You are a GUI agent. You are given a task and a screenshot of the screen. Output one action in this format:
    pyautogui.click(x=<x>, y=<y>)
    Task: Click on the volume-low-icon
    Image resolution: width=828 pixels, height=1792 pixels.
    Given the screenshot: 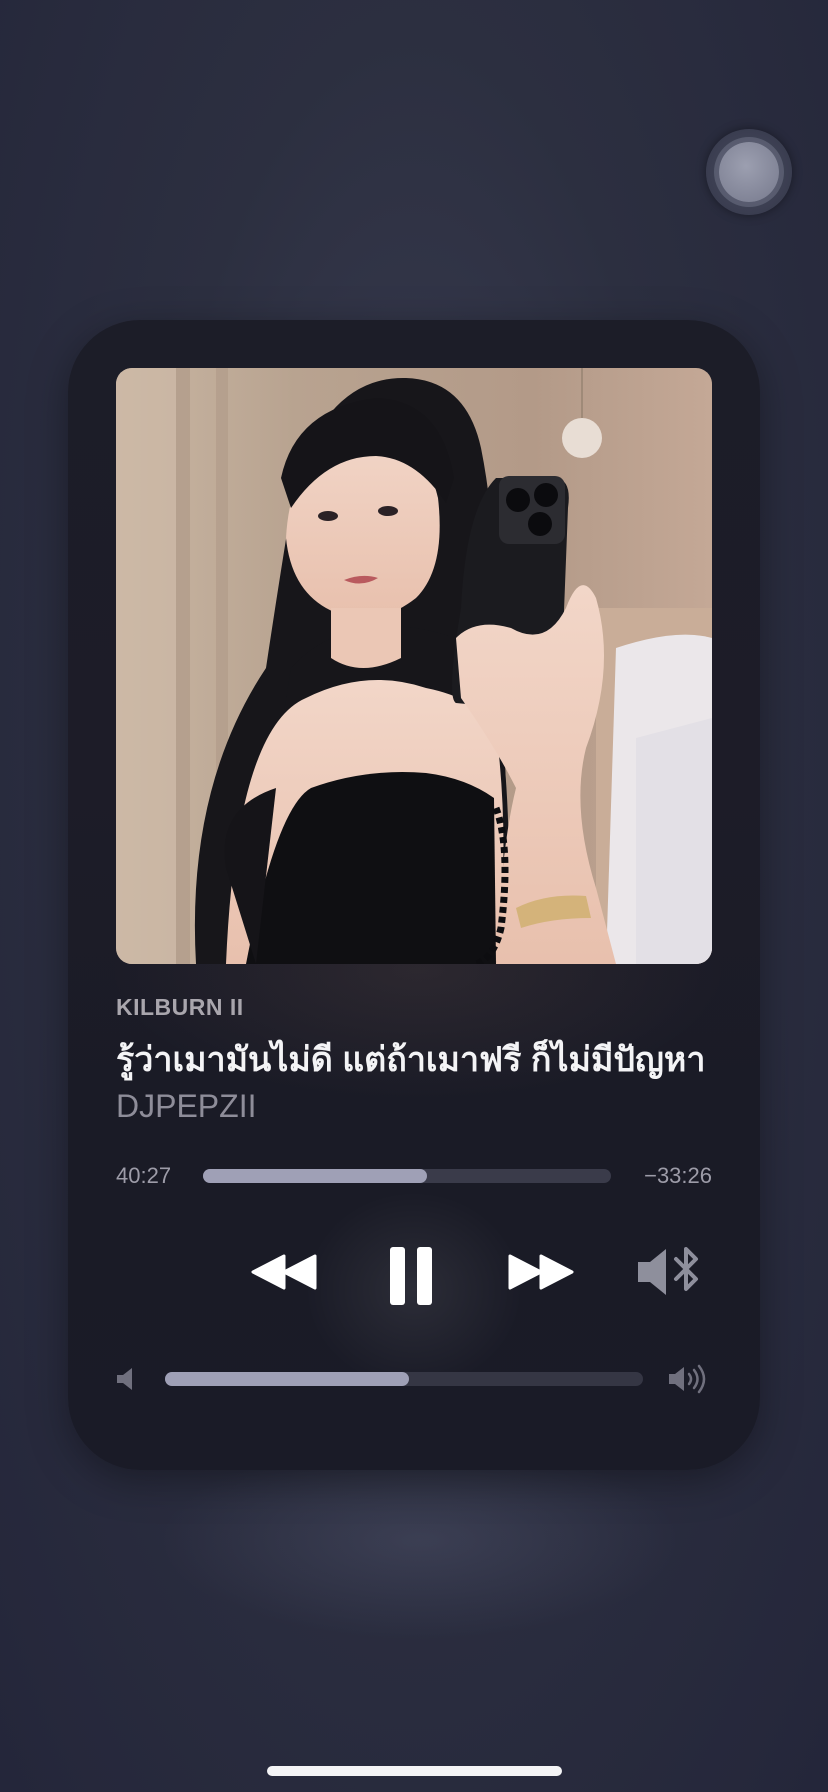 What is the action you would take?
    pyautogui.click(x=127, y=1381)
    